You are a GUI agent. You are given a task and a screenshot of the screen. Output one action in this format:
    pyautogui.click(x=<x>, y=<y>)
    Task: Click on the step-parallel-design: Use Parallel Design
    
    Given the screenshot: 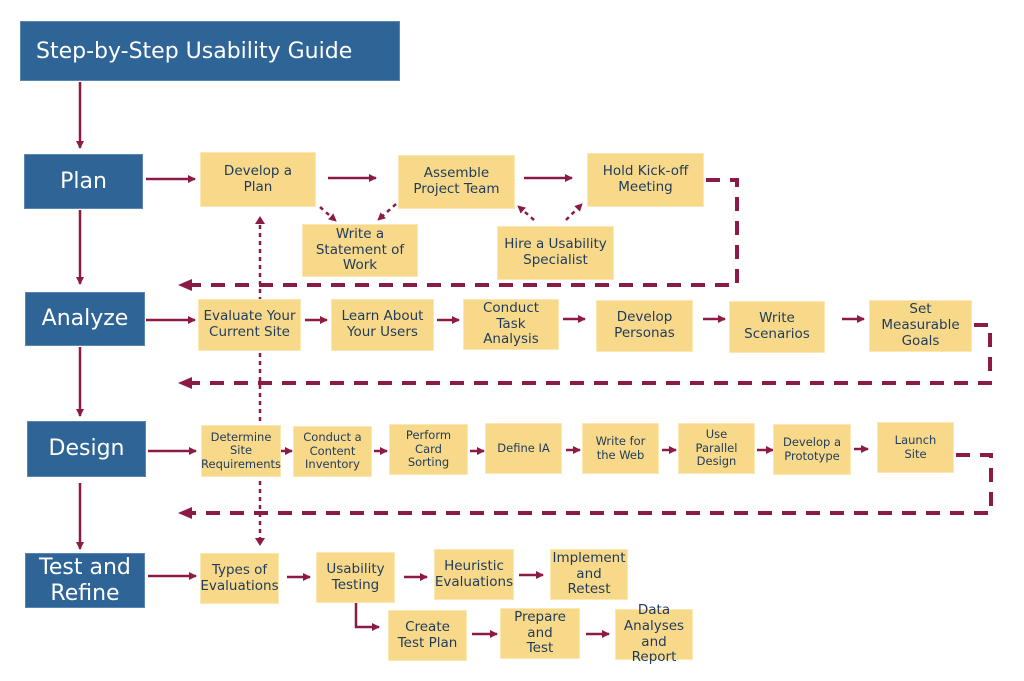 What is the action you would take?
    pyautogui.click(x=716, y=448)
    